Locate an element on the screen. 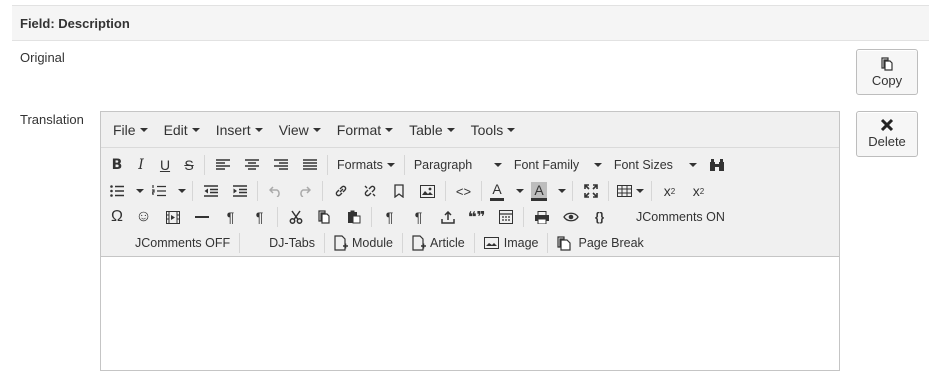  copy-button: Copy is located at coordinates (887, 72).